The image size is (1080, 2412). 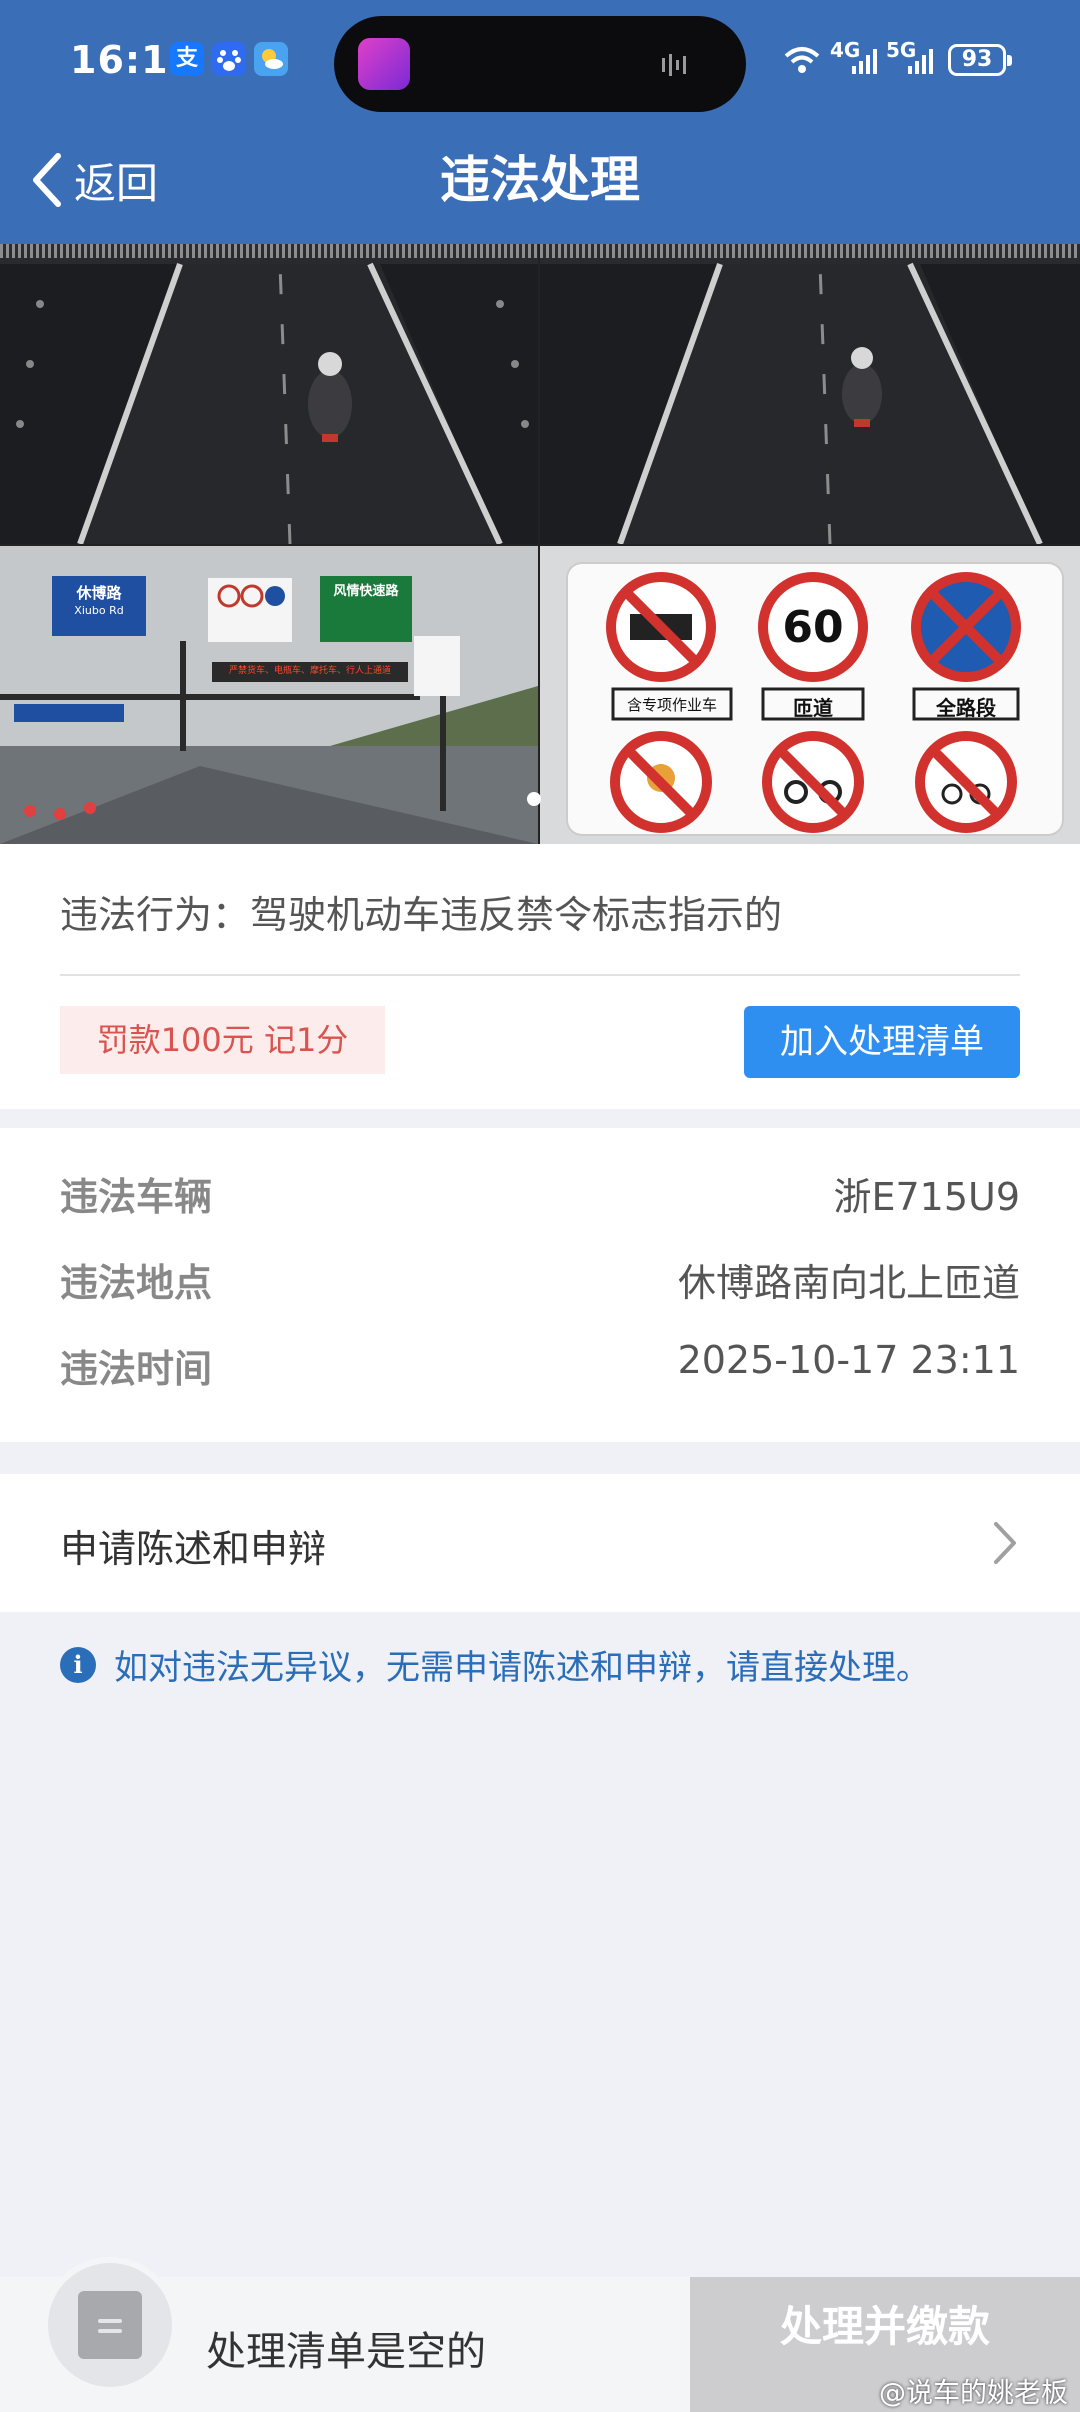 What do you see at coordinates (522, 1668) in the screenshot?
I see `notice-text: 如对违法无异议，无需申请陈述和申辩，请直接处理。` at bounding box center [522, 1668].